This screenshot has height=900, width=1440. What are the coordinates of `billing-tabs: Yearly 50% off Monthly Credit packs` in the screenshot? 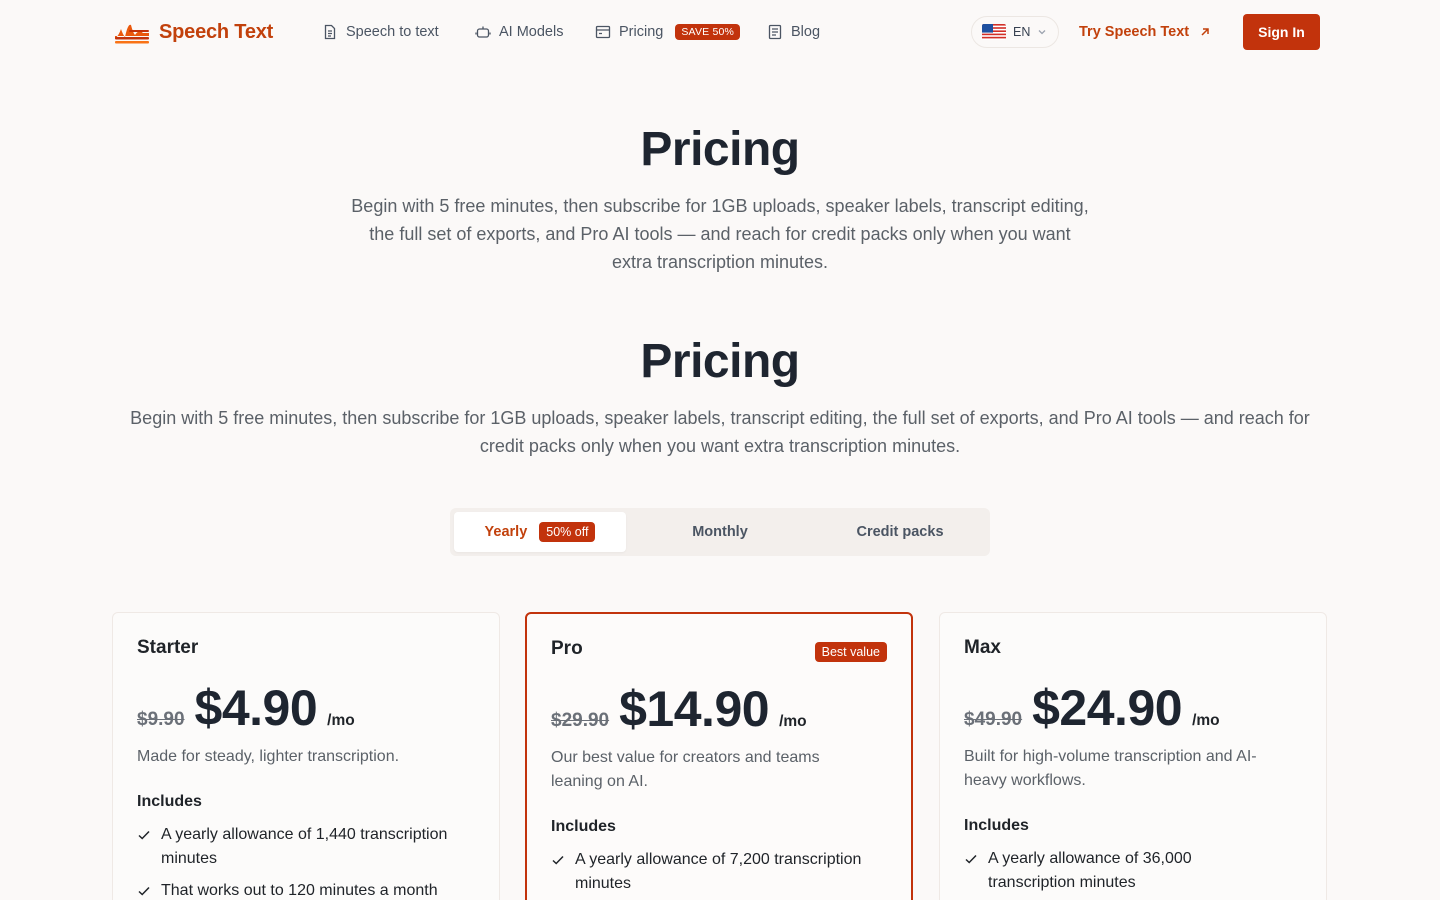 It's located at (720, 532).